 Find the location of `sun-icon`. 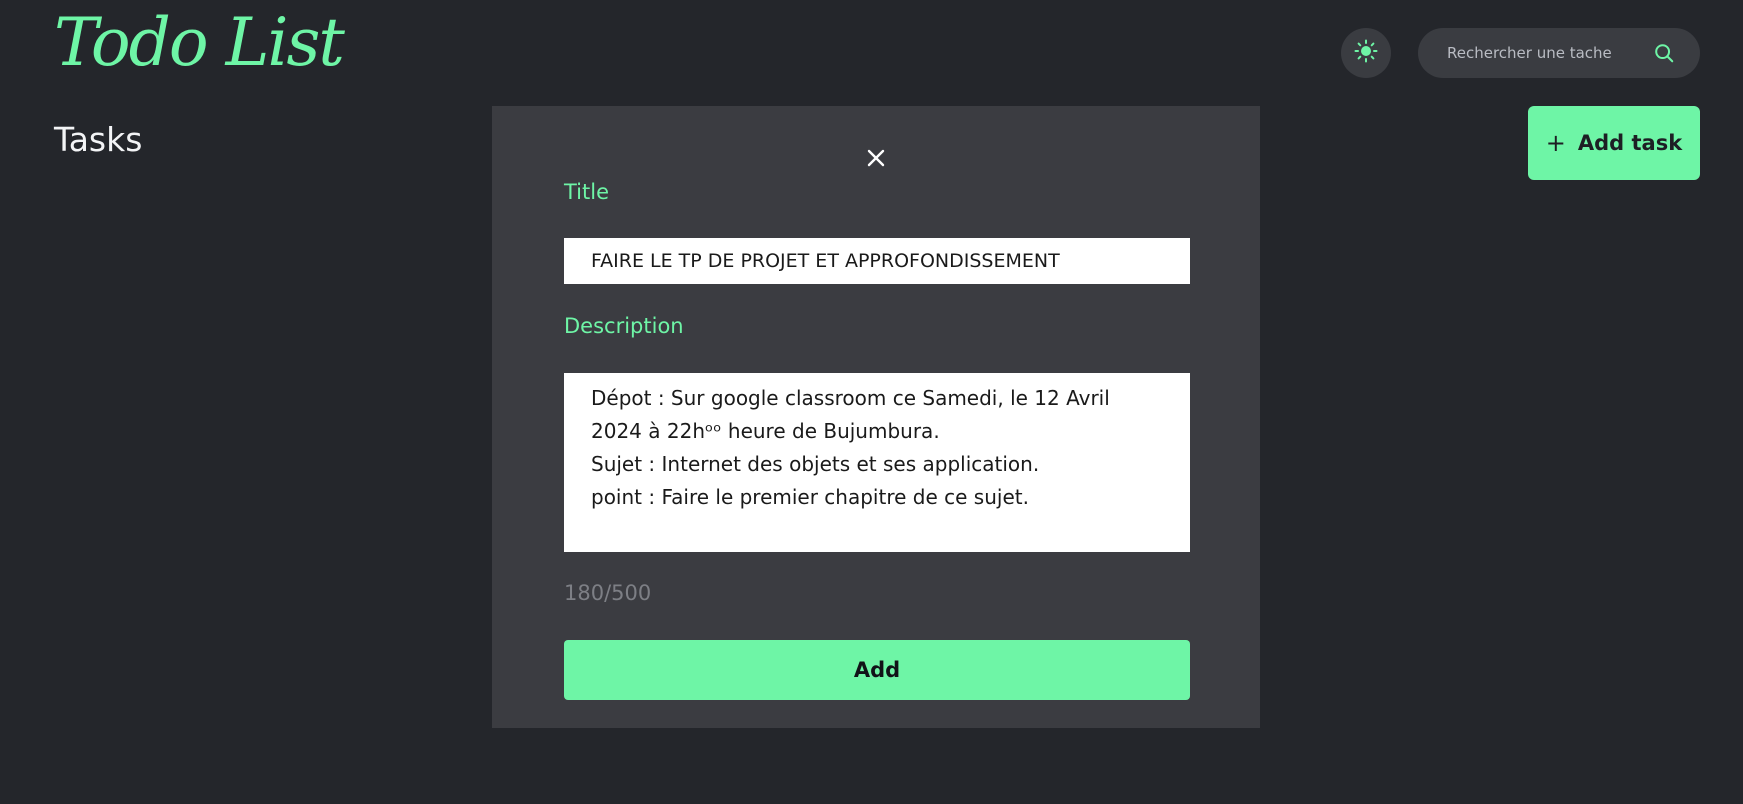

sun-icon is located at coordinates (1366, 53).